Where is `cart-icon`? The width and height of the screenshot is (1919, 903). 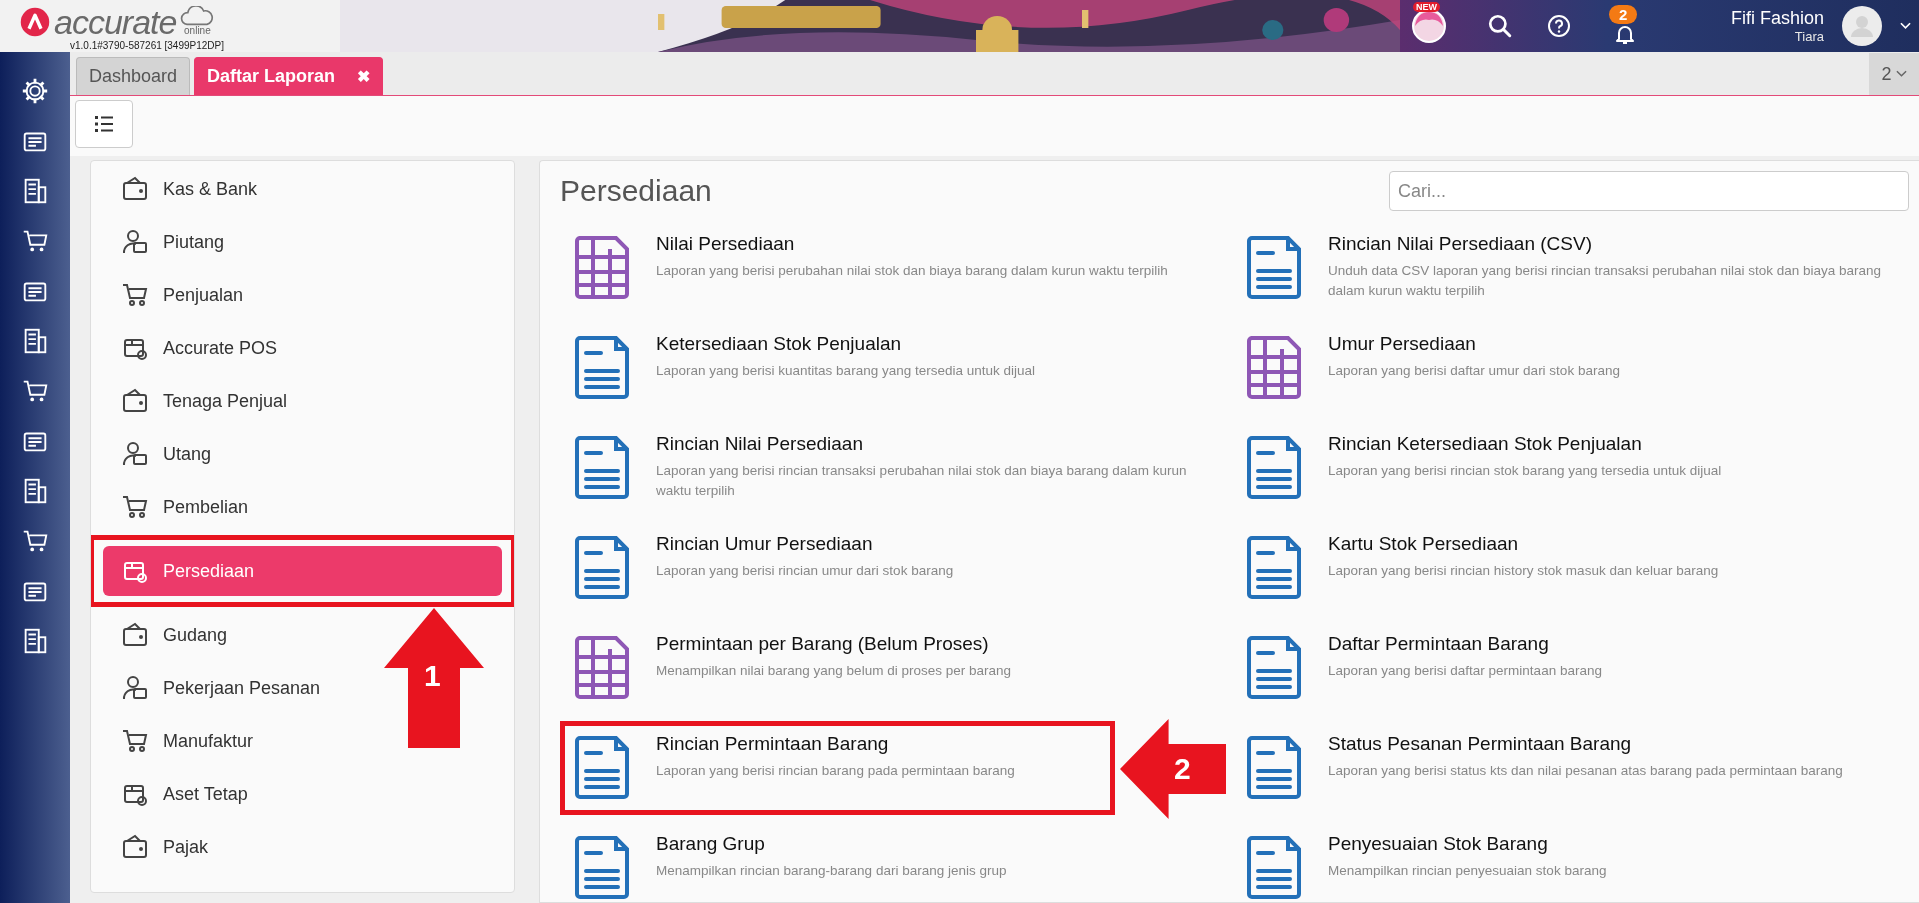 cart-icon is located at coordinates (135, 295).